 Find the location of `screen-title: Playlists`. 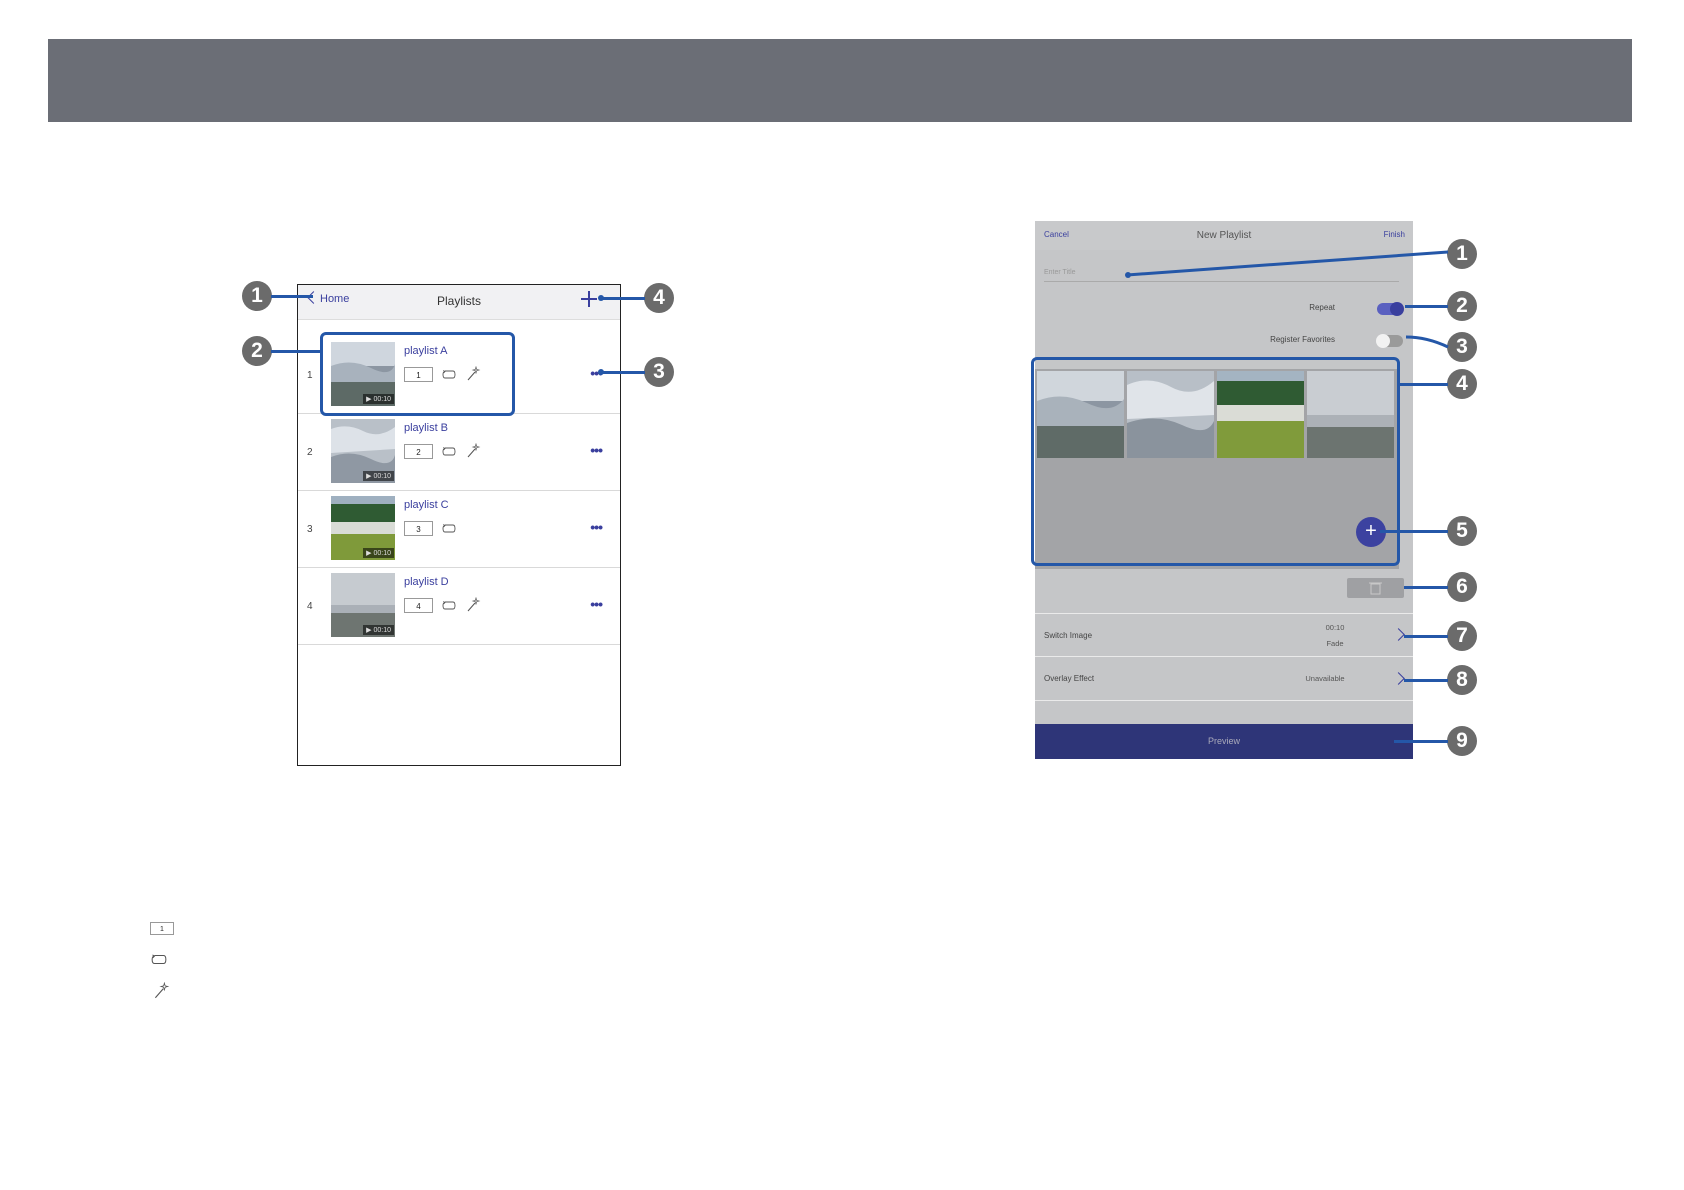

screen-title: Playlists is located at coordinates (458, 301).